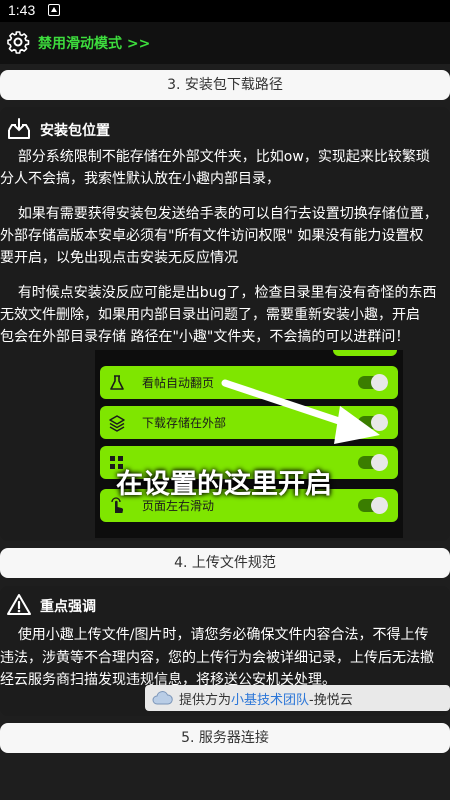 This screenshot has height=800, width=450. Describe the element at coordinates (205, 700) in the screenshot. I see `provider-prefix: 提供方为` at that location.